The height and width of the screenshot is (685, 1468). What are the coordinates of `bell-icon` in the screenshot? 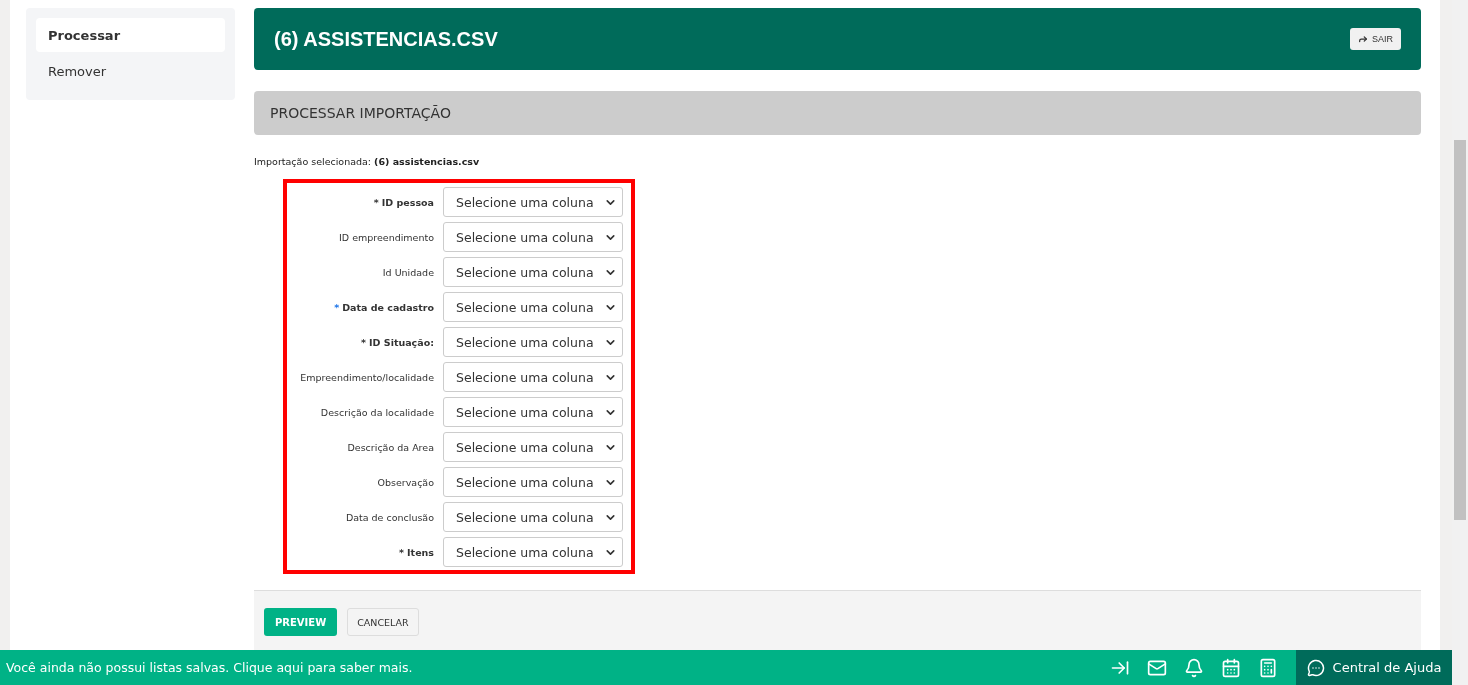 It's located at (1194, 667).